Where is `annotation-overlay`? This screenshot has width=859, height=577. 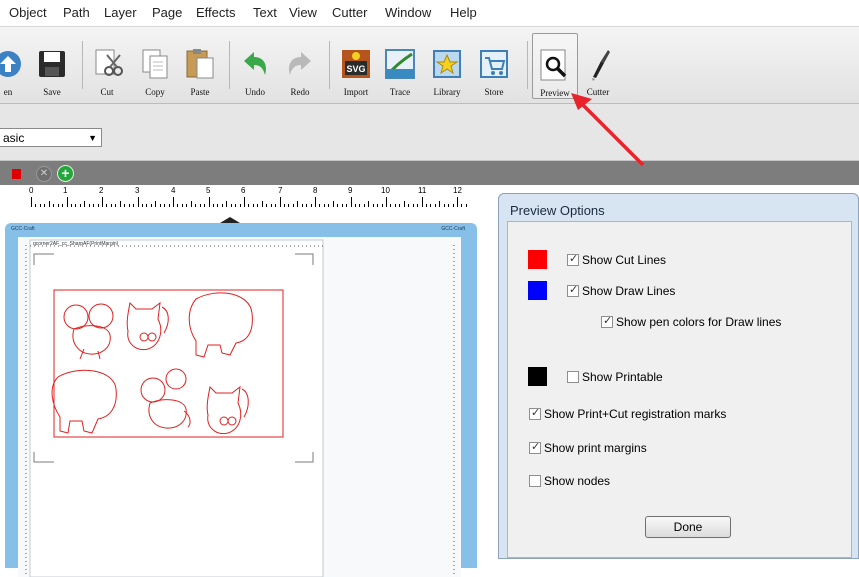
annotation-overlay is located at coordinates (608, 130).